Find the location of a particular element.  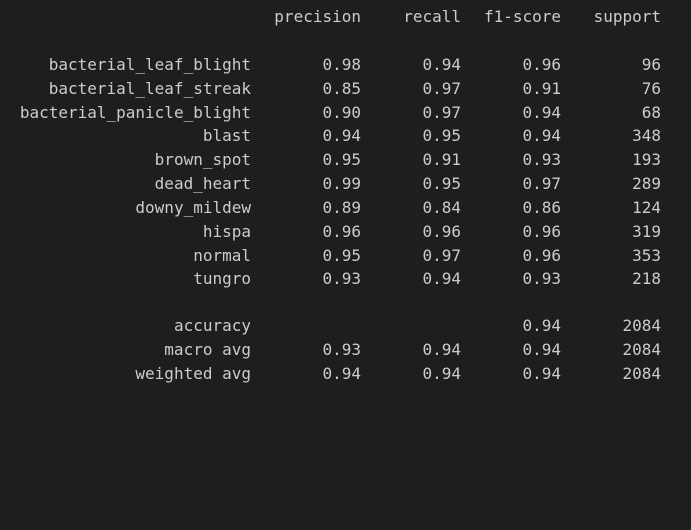

row-support: 68 is located at coordinates (651, 112).